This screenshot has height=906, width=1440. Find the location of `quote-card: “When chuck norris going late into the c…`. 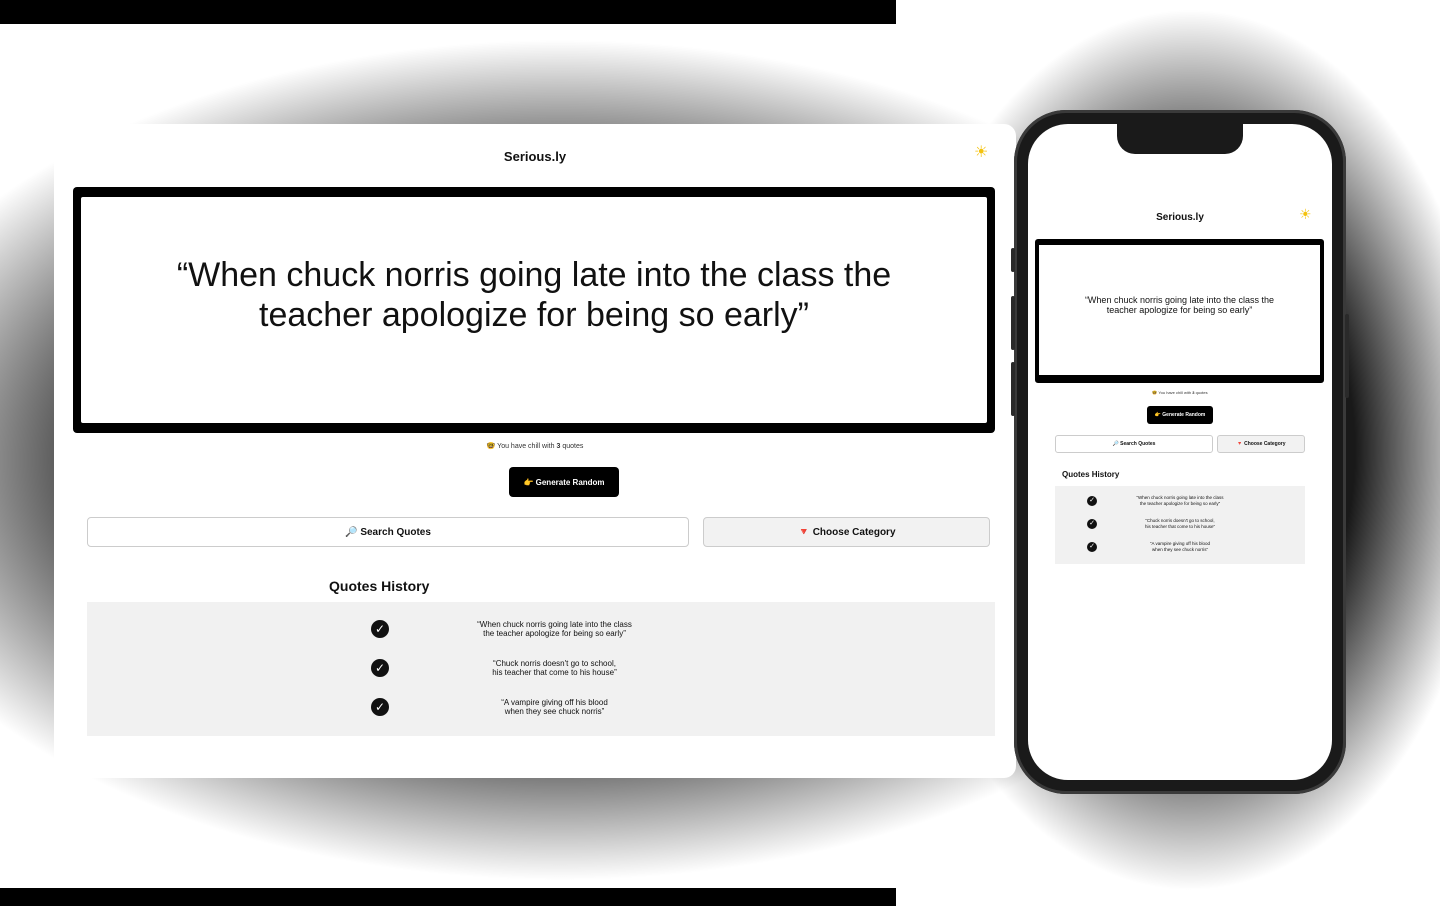

quote-card: “When chuck norris going late into the c… is located at coordinates (1179, 310).